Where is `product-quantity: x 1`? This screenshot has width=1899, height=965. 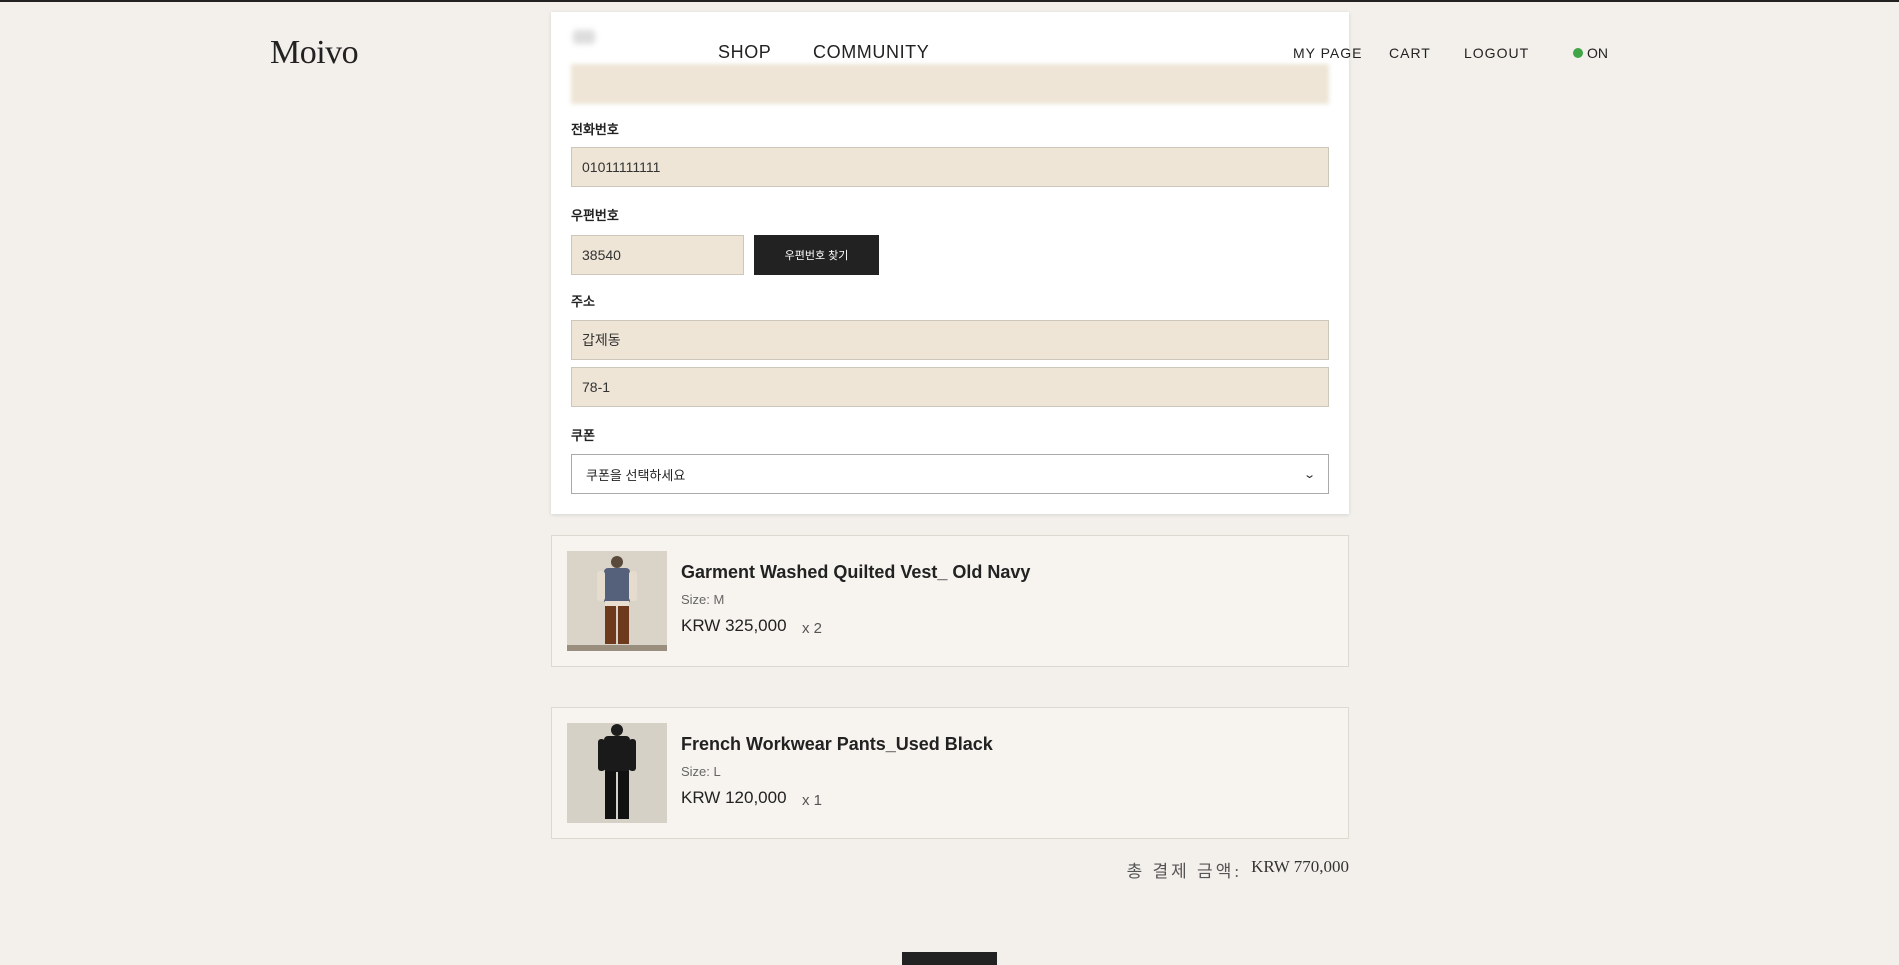
product-quantity: x 1 is located at coordinates (812, 800).